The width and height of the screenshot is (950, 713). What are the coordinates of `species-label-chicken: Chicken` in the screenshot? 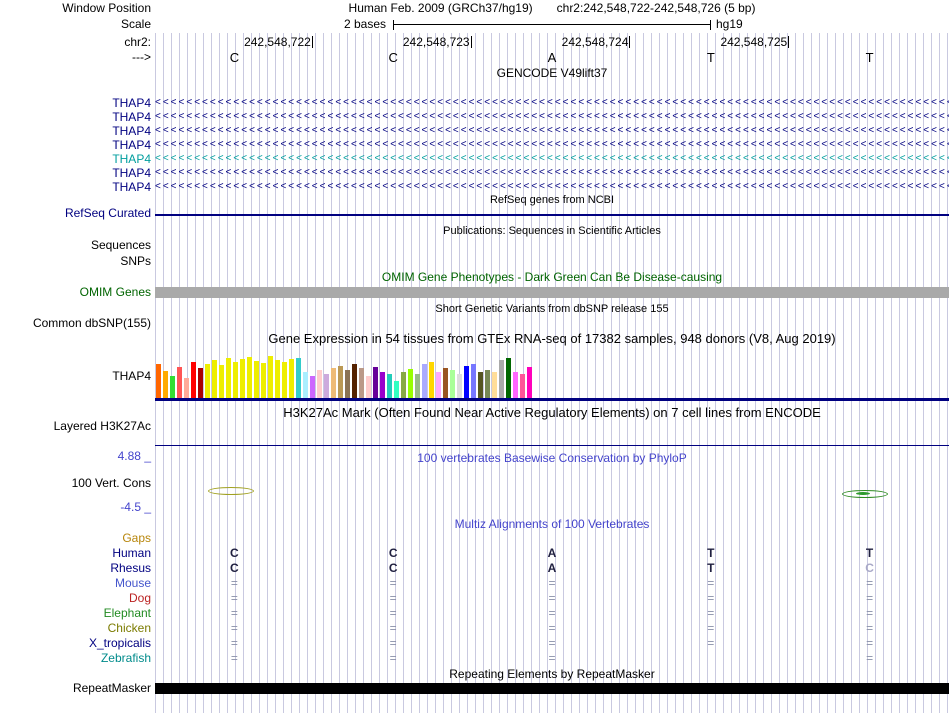 It's located at (75, 628).